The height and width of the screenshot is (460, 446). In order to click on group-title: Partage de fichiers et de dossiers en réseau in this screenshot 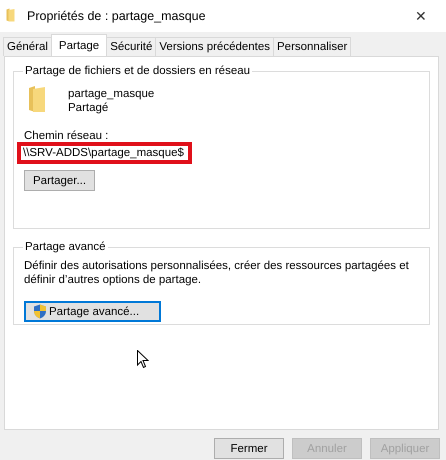, I will do `click(138, 71)`.